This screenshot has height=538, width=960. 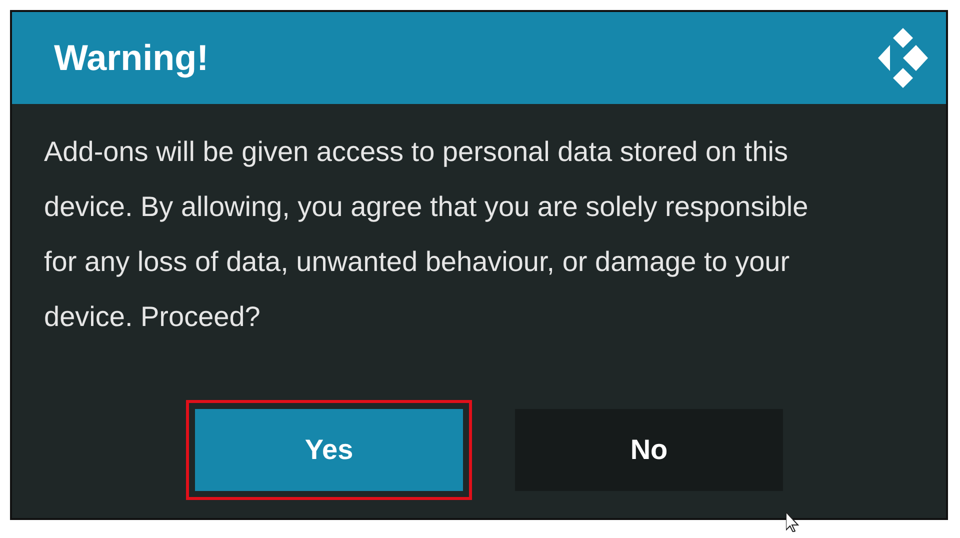 I want to click on dialog-button: Yes, so click(x=329, y=450).